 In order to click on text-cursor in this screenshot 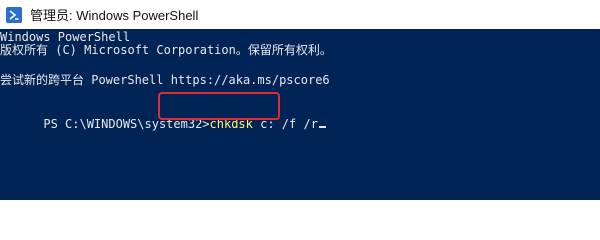, I will do `click(322, 127)`.